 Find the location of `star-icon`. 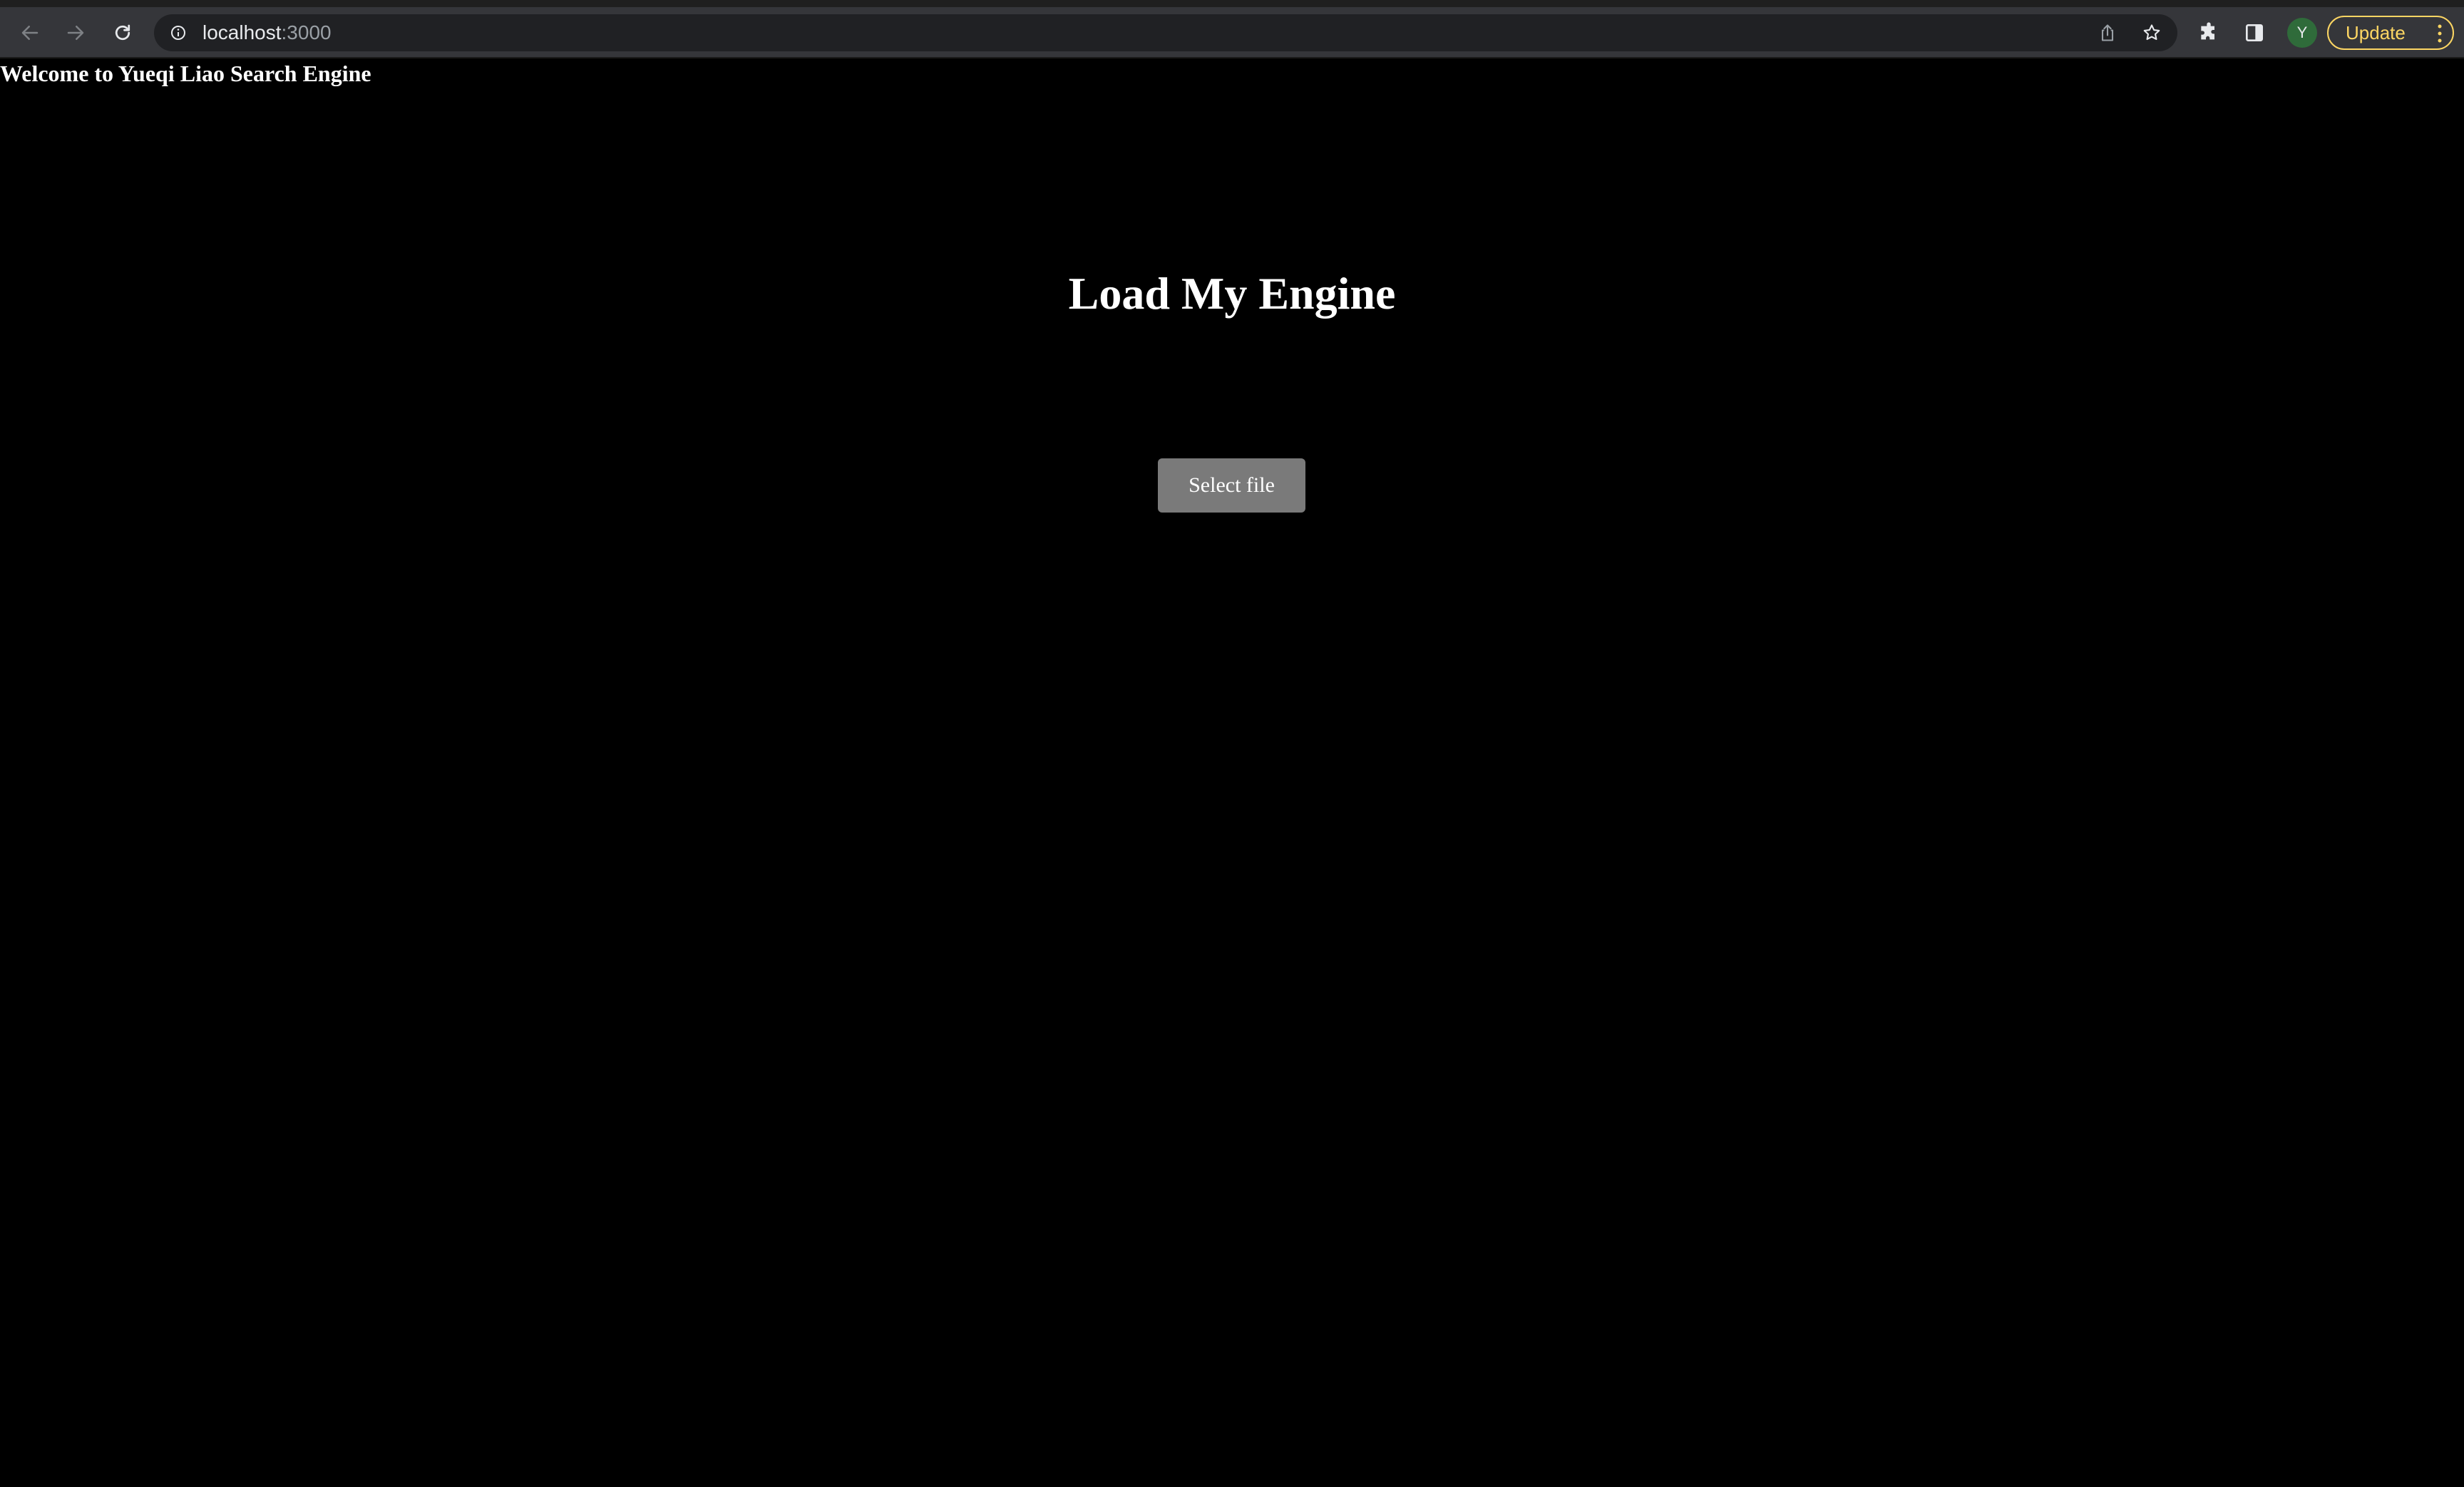

star-icon is located at coordinates (2152, 33).